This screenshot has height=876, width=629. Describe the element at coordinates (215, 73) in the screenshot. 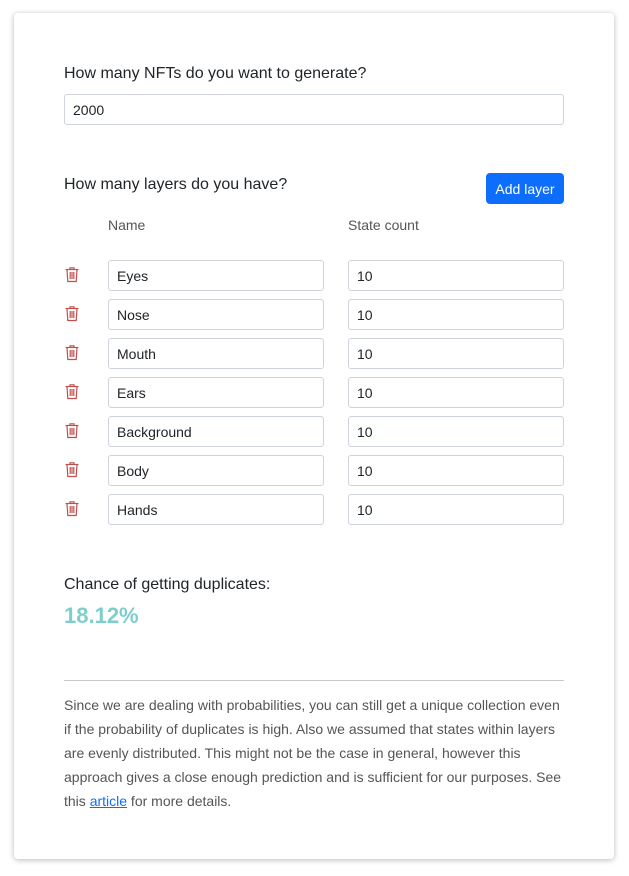

I see `nft-count-label: How many NFTs do you want to generate?` at that location.